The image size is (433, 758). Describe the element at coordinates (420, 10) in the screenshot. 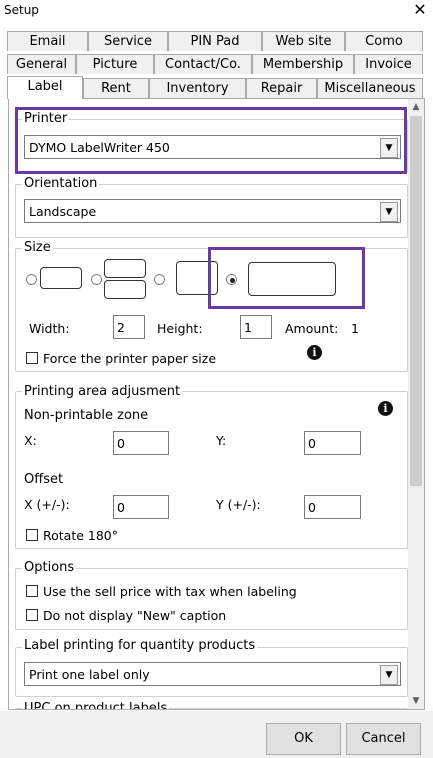

I see `close-icon: ✕` at that location.